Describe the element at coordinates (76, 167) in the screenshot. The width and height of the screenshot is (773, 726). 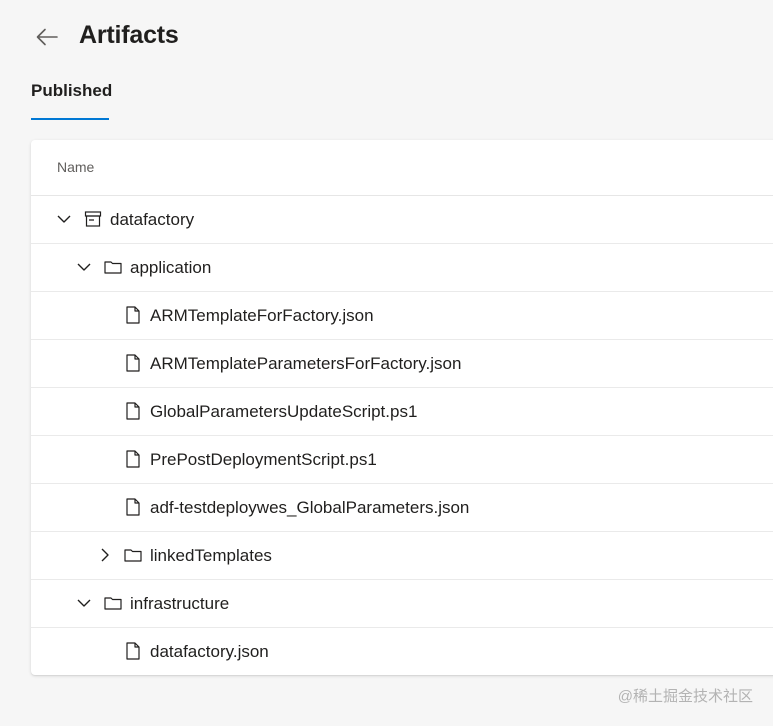
I see `column-header-name: Name` at that location.